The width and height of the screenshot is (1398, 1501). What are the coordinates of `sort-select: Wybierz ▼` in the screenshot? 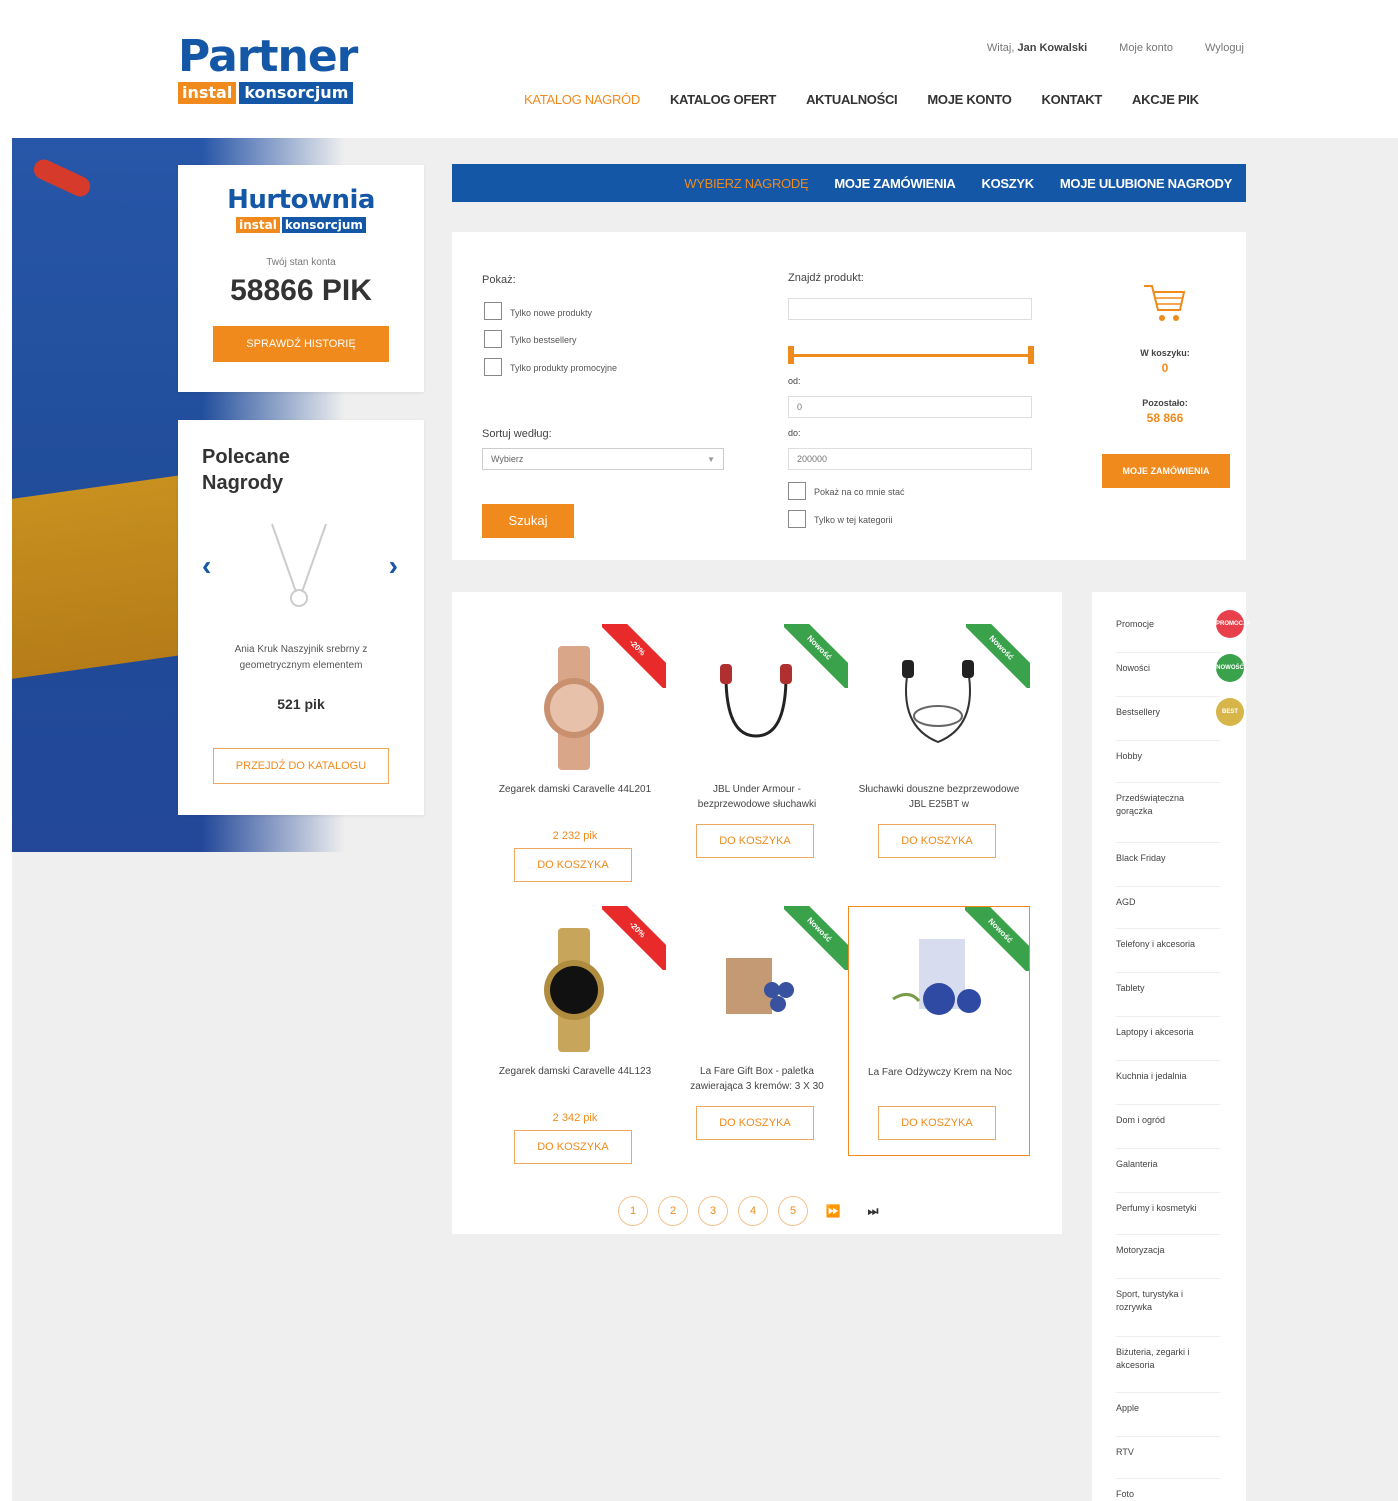 It's located at (603, 459).